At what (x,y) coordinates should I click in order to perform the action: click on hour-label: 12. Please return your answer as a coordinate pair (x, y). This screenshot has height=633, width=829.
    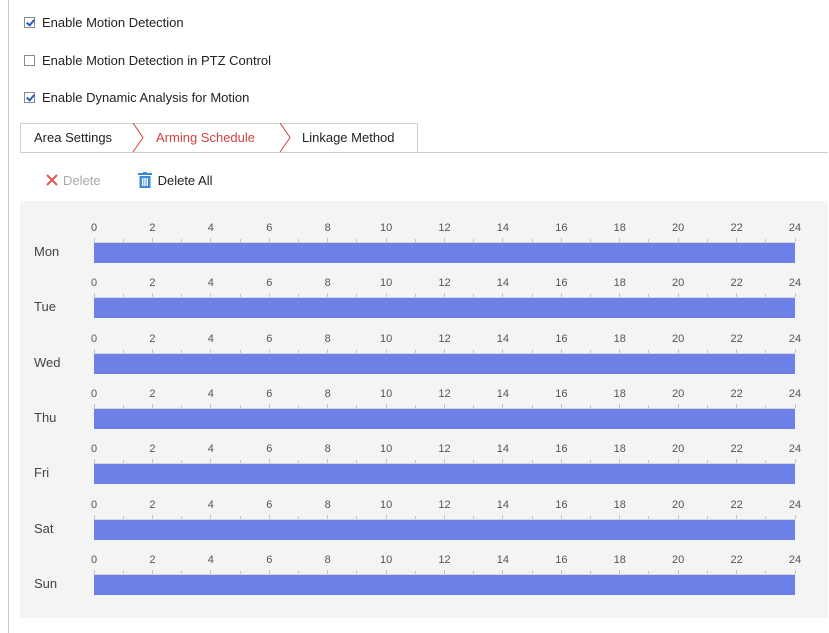
    Looking at the image, I should click on (444, 449).